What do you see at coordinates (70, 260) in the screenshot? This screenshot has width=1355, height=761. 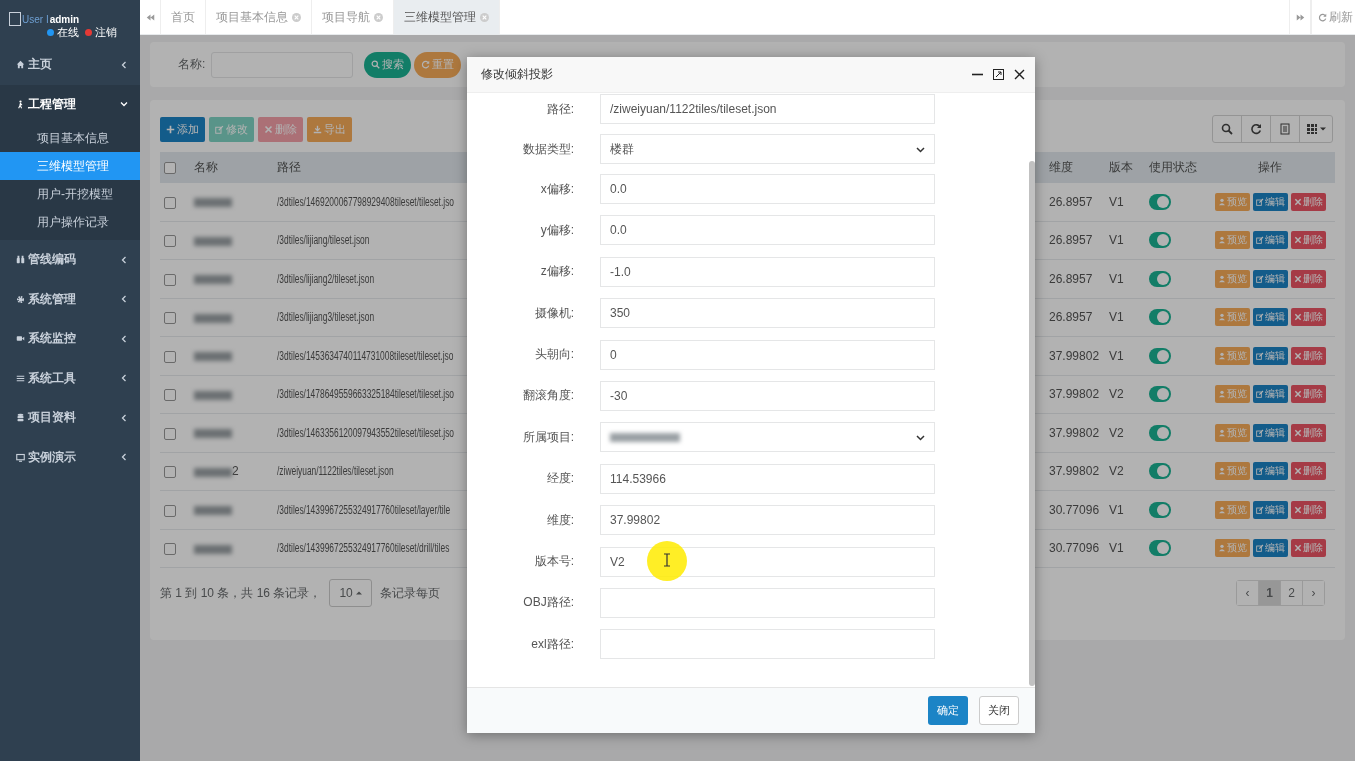 I see `menu-item: 管线编码` at bounding box center [70, 260].